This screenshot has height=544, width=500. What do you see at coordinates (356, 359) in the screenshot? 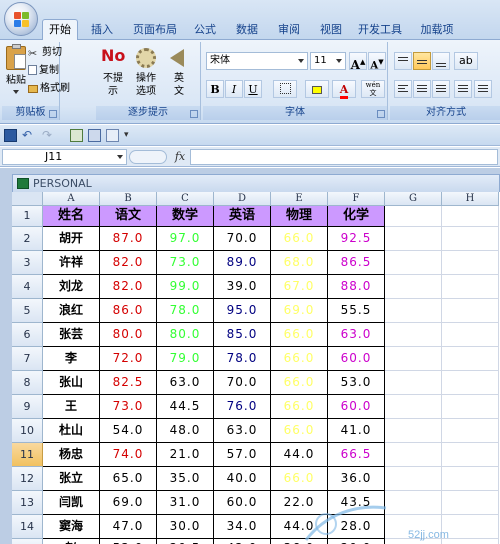
I see `score-cell: 60.0` at bounding box center [356, 359].